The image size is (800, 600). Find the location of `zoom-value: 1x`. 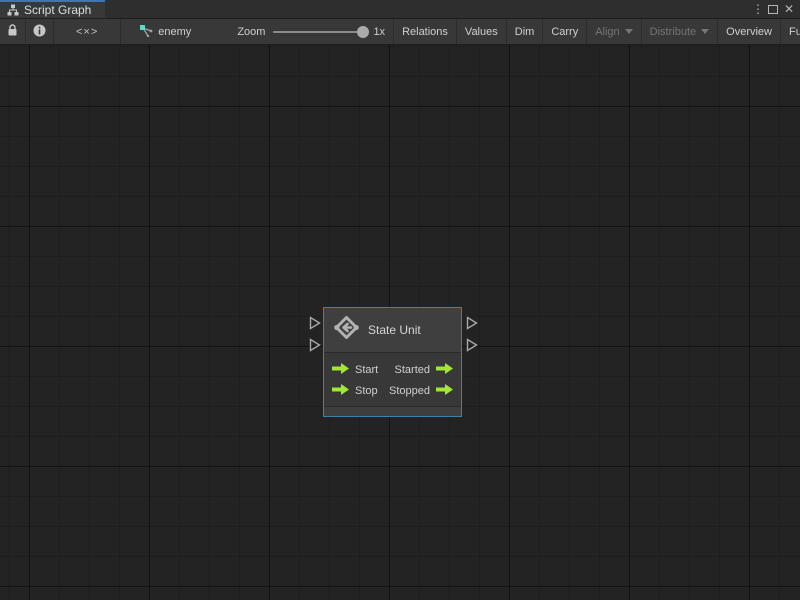

zoom-value: 1x is located at coordinates (379, 31).